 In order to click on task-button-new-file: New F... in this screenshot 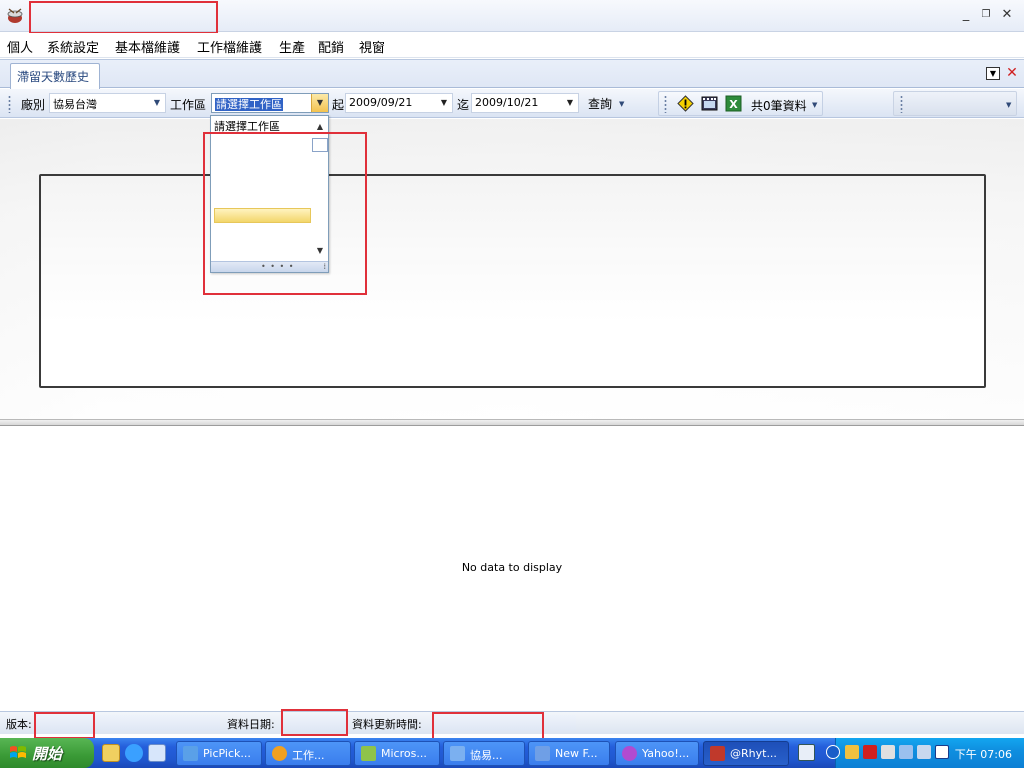, I will do `click(569, 753)`.